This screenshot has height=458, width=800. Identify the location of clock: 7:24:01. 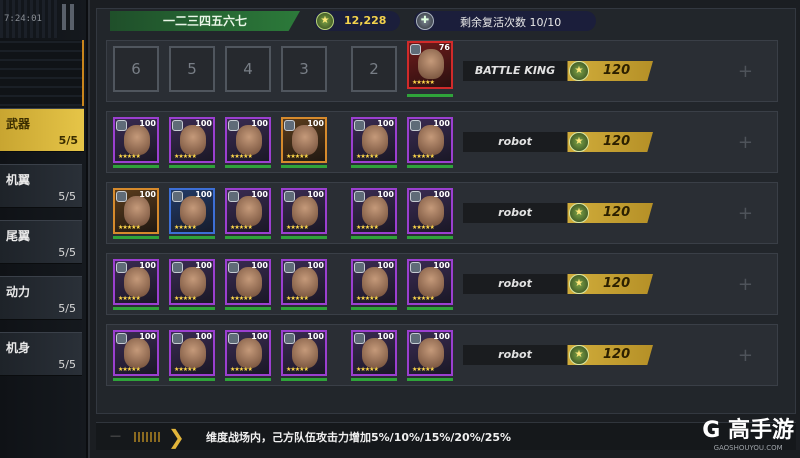
(23, 19).